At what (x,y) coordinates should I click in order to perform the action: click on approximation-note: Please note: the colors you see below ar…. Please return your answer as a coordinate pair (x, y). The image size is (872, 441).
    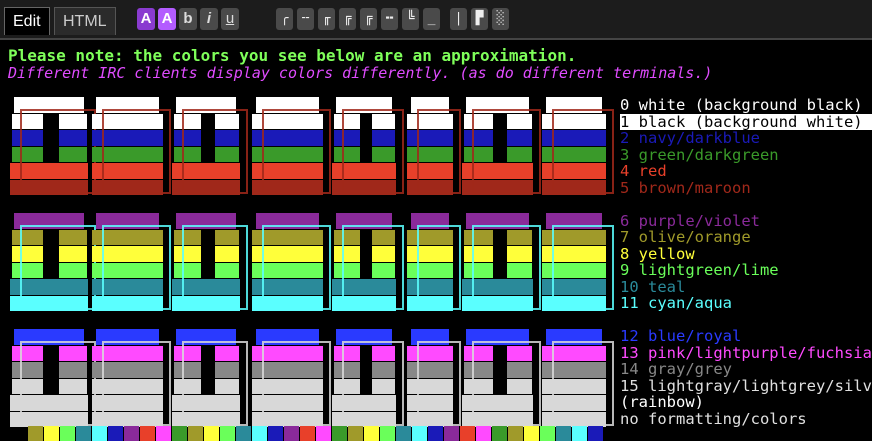
    Looking at the image, I should click on (292, 55).